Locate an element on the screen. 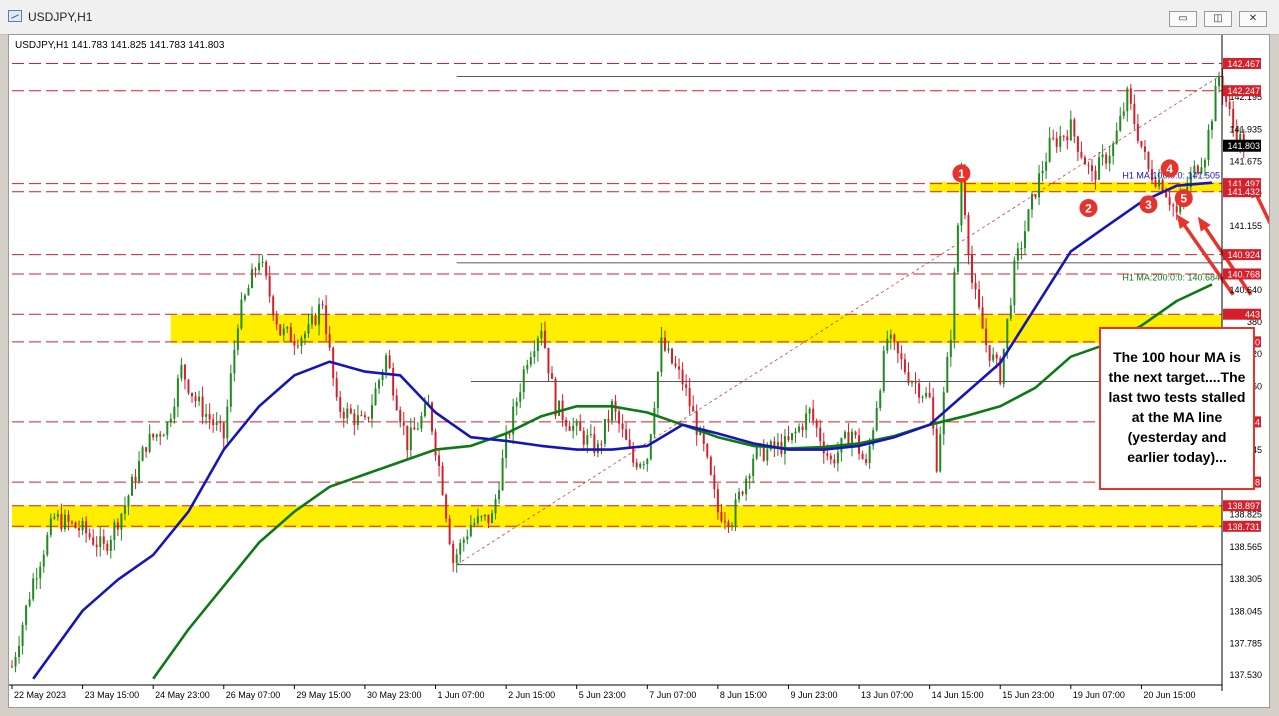 This screenshot has height=716, width=1279. x-tick-label-5: 29 May 15:00 is located at coordinates (323, 695).